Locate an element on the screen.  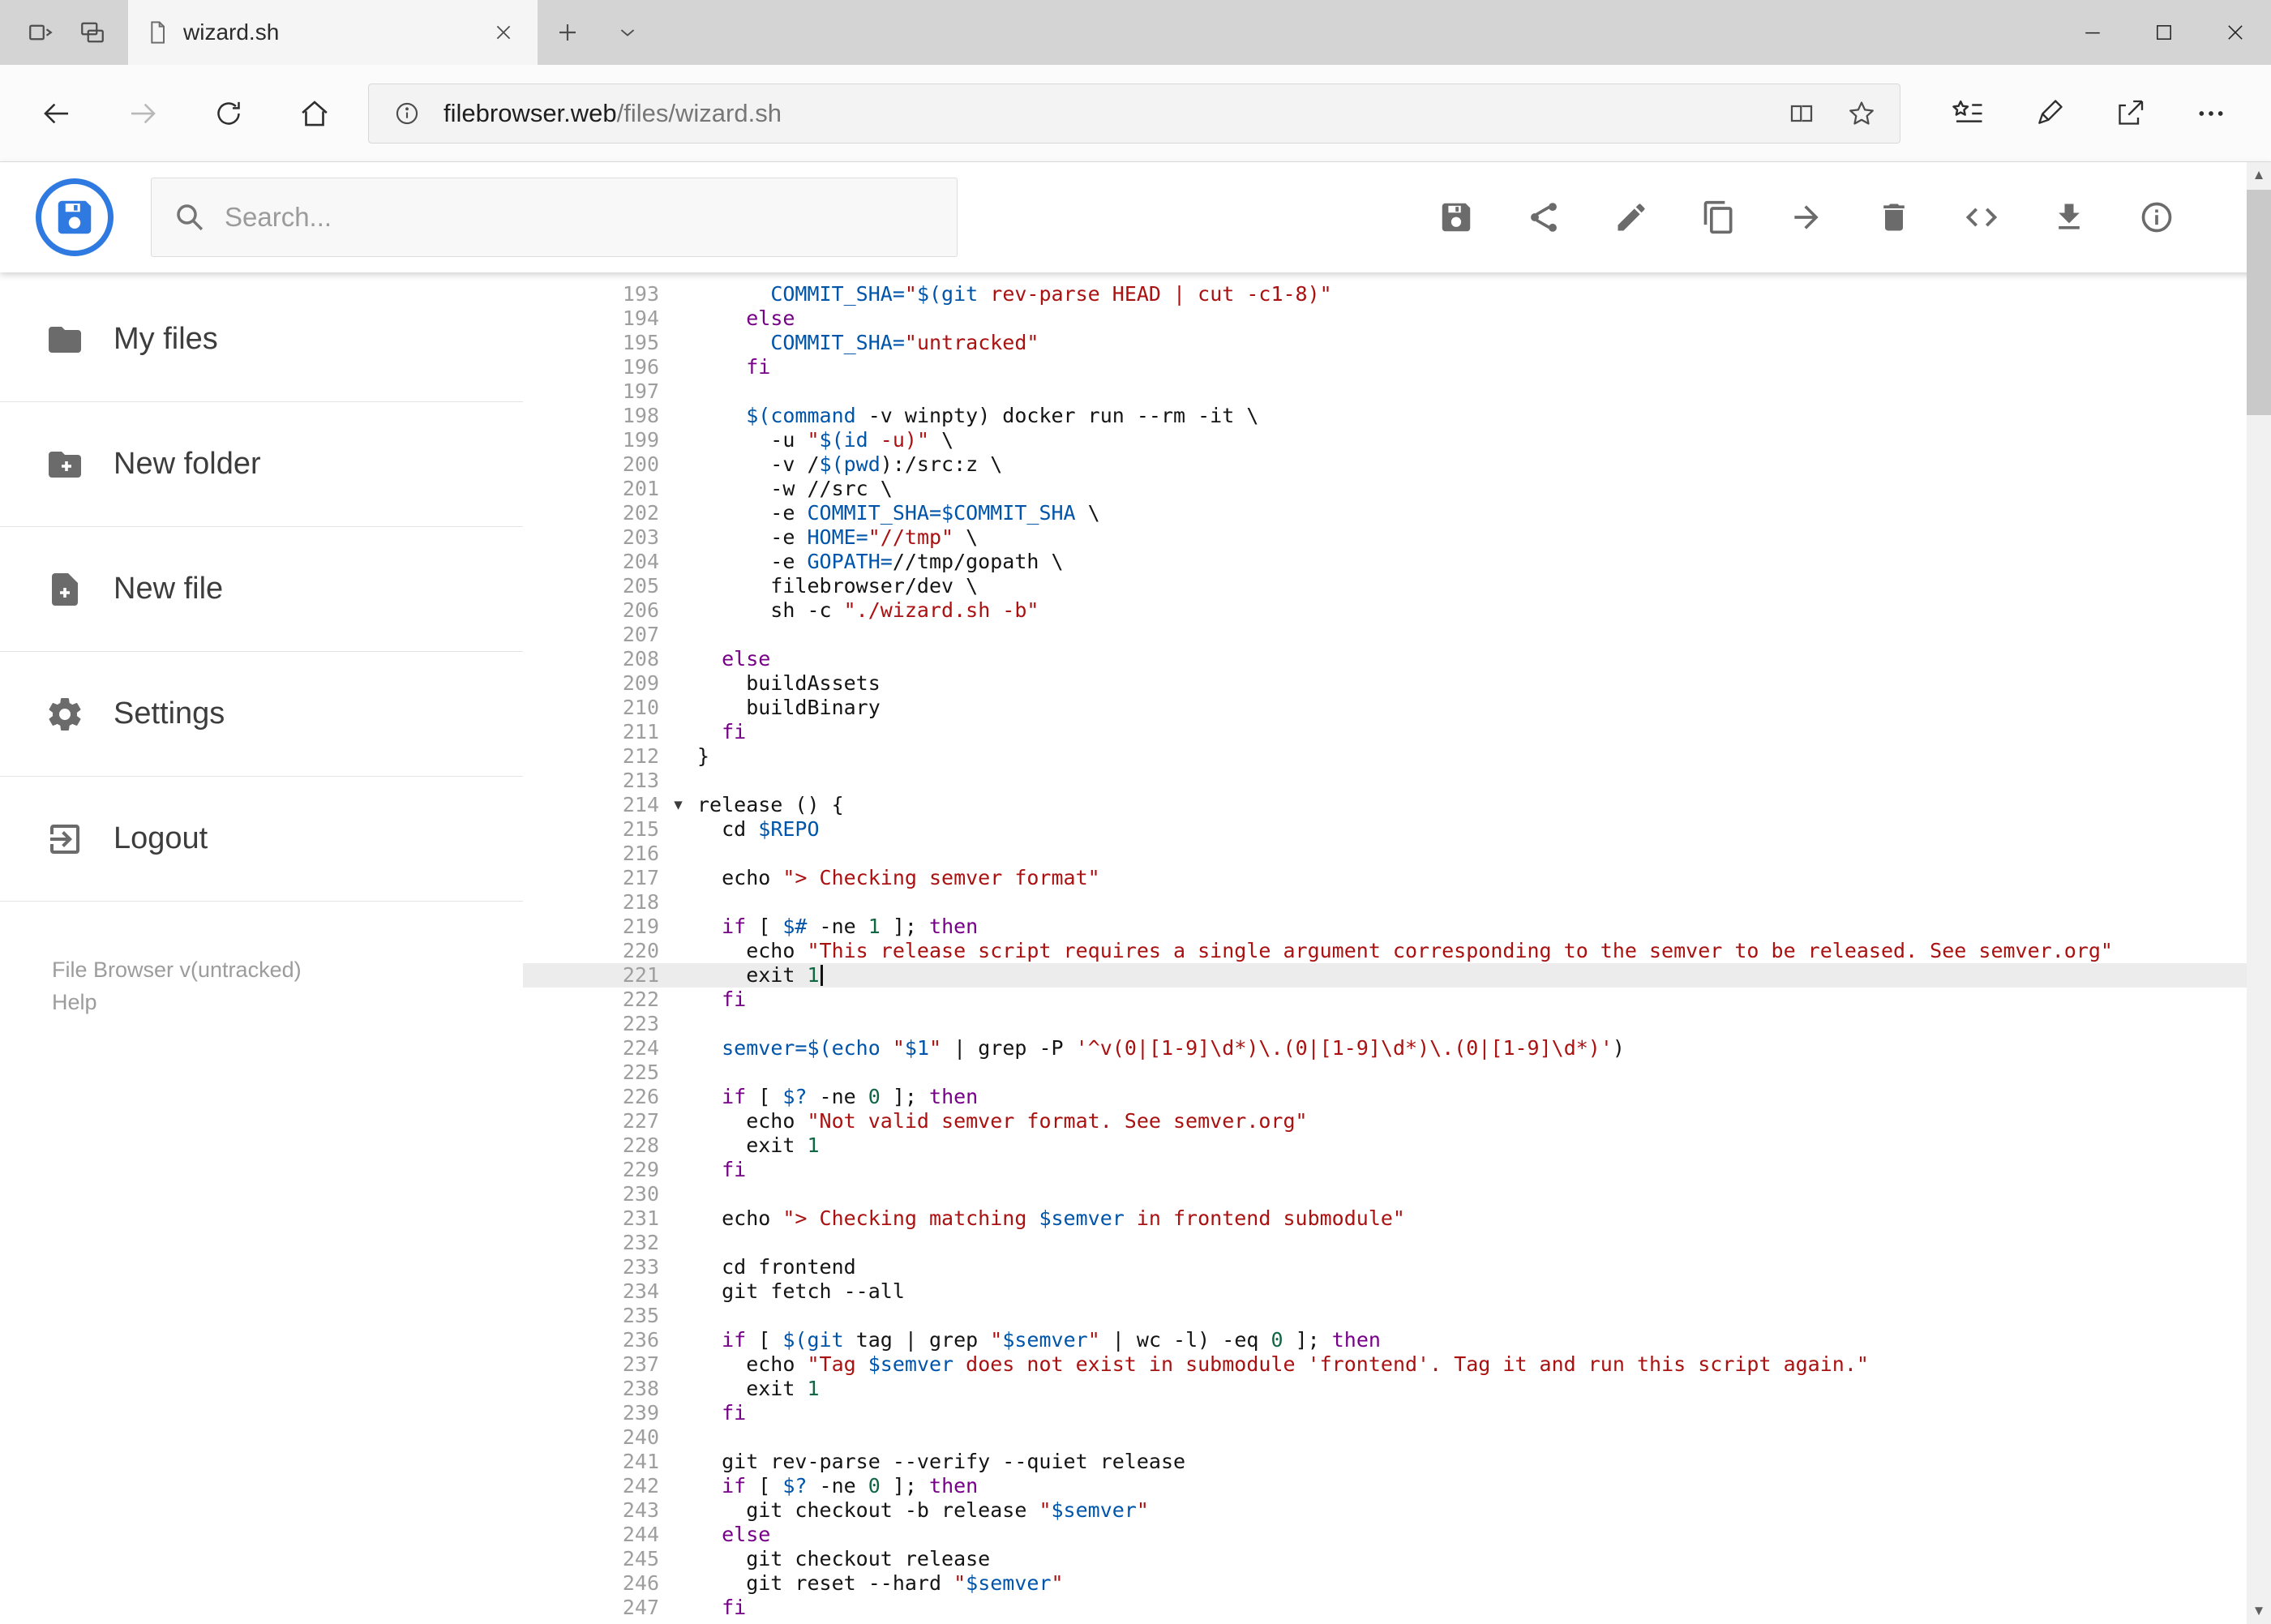
move-forward-icon is located at coordinates (1806, 218).